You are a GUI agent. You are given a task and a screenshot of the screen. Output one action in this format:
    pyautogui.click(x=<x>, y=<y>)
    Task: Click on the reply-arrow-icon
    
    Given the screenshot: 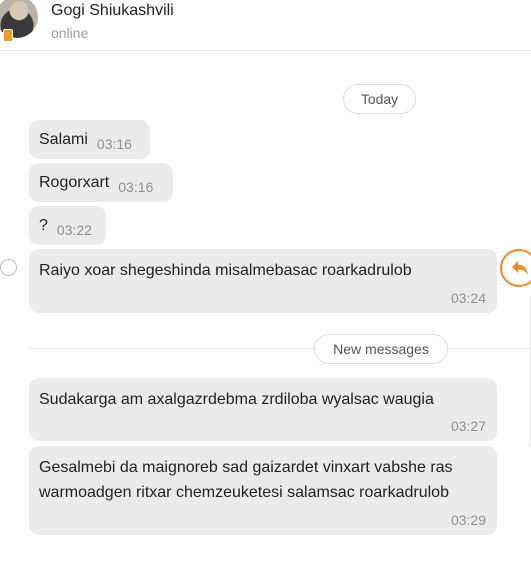 What is the action you would take?
    pyautogui.click(x=520, y=268)
    